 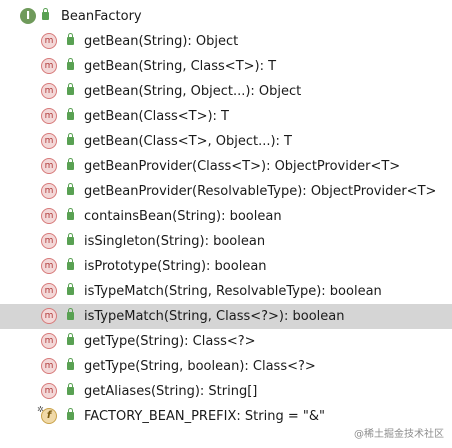 I want to click on tree-item-method: m isPrototype(String): boolean, so click(x=226, y=266).